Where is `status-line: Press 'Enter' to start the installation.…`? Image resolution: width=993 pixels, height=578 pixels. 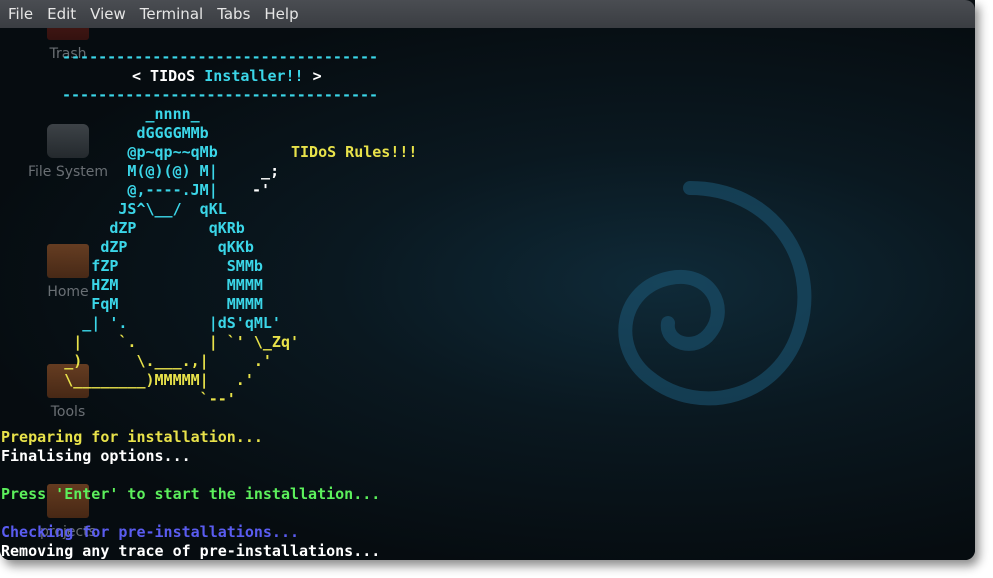
status-line: Press 'Enter' to start the installation.… is located at coordinates (191, 494).